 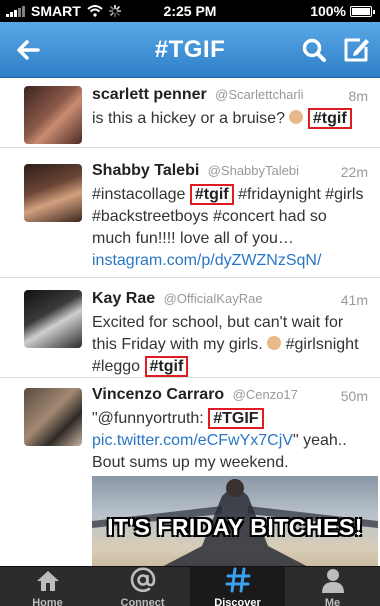 What do you see at coordinates (145, 170) in the screenshot?
I see `tweet-author-name: Shabby Talebi` at bounding box center [145, 170].